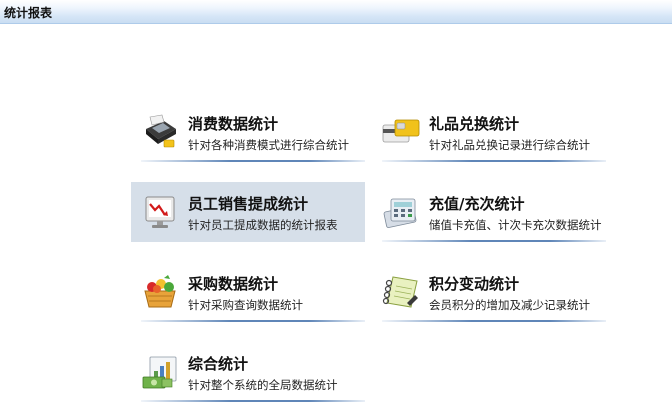 This screenshot has width=672, height=413. Describe the element at coordinates (160, 212) in the screenshot. I see `monitor-chart-icon` at that location.